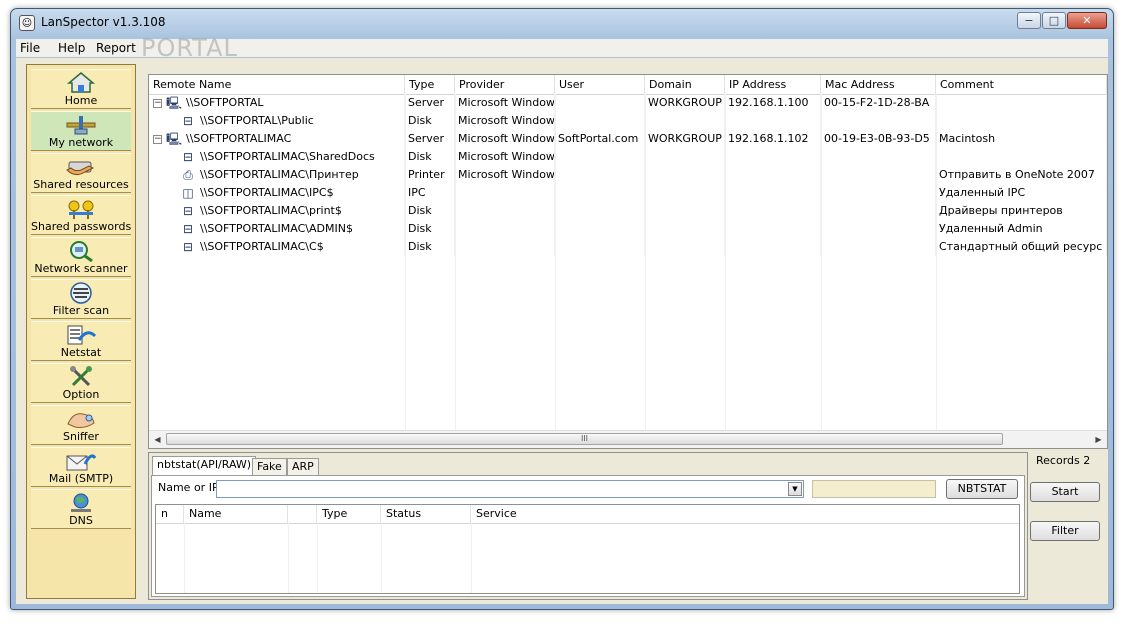 The width and height of the screenshot is (1128, 626). Describe the element at coordinates (747, 514) in the screenshot. I see `column-header-service: Service` at that location.